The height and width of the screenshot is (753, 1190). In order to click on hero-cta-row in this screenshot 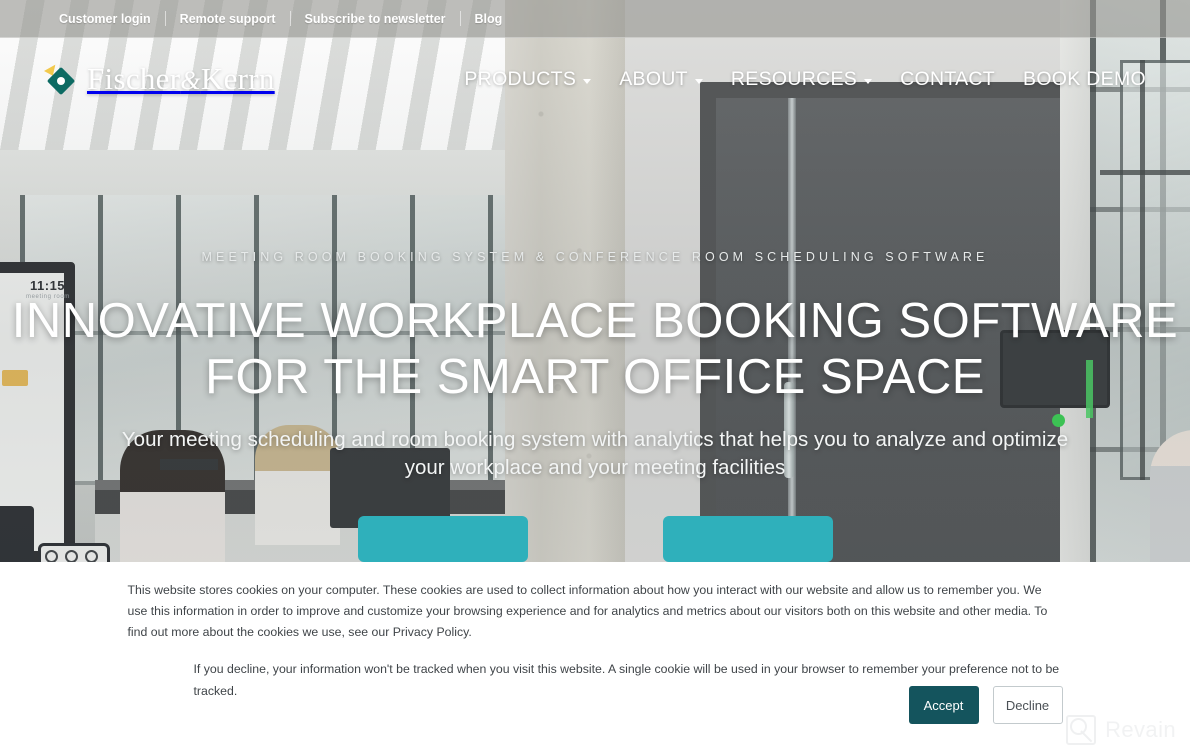, I will do `click(595, 538)`.